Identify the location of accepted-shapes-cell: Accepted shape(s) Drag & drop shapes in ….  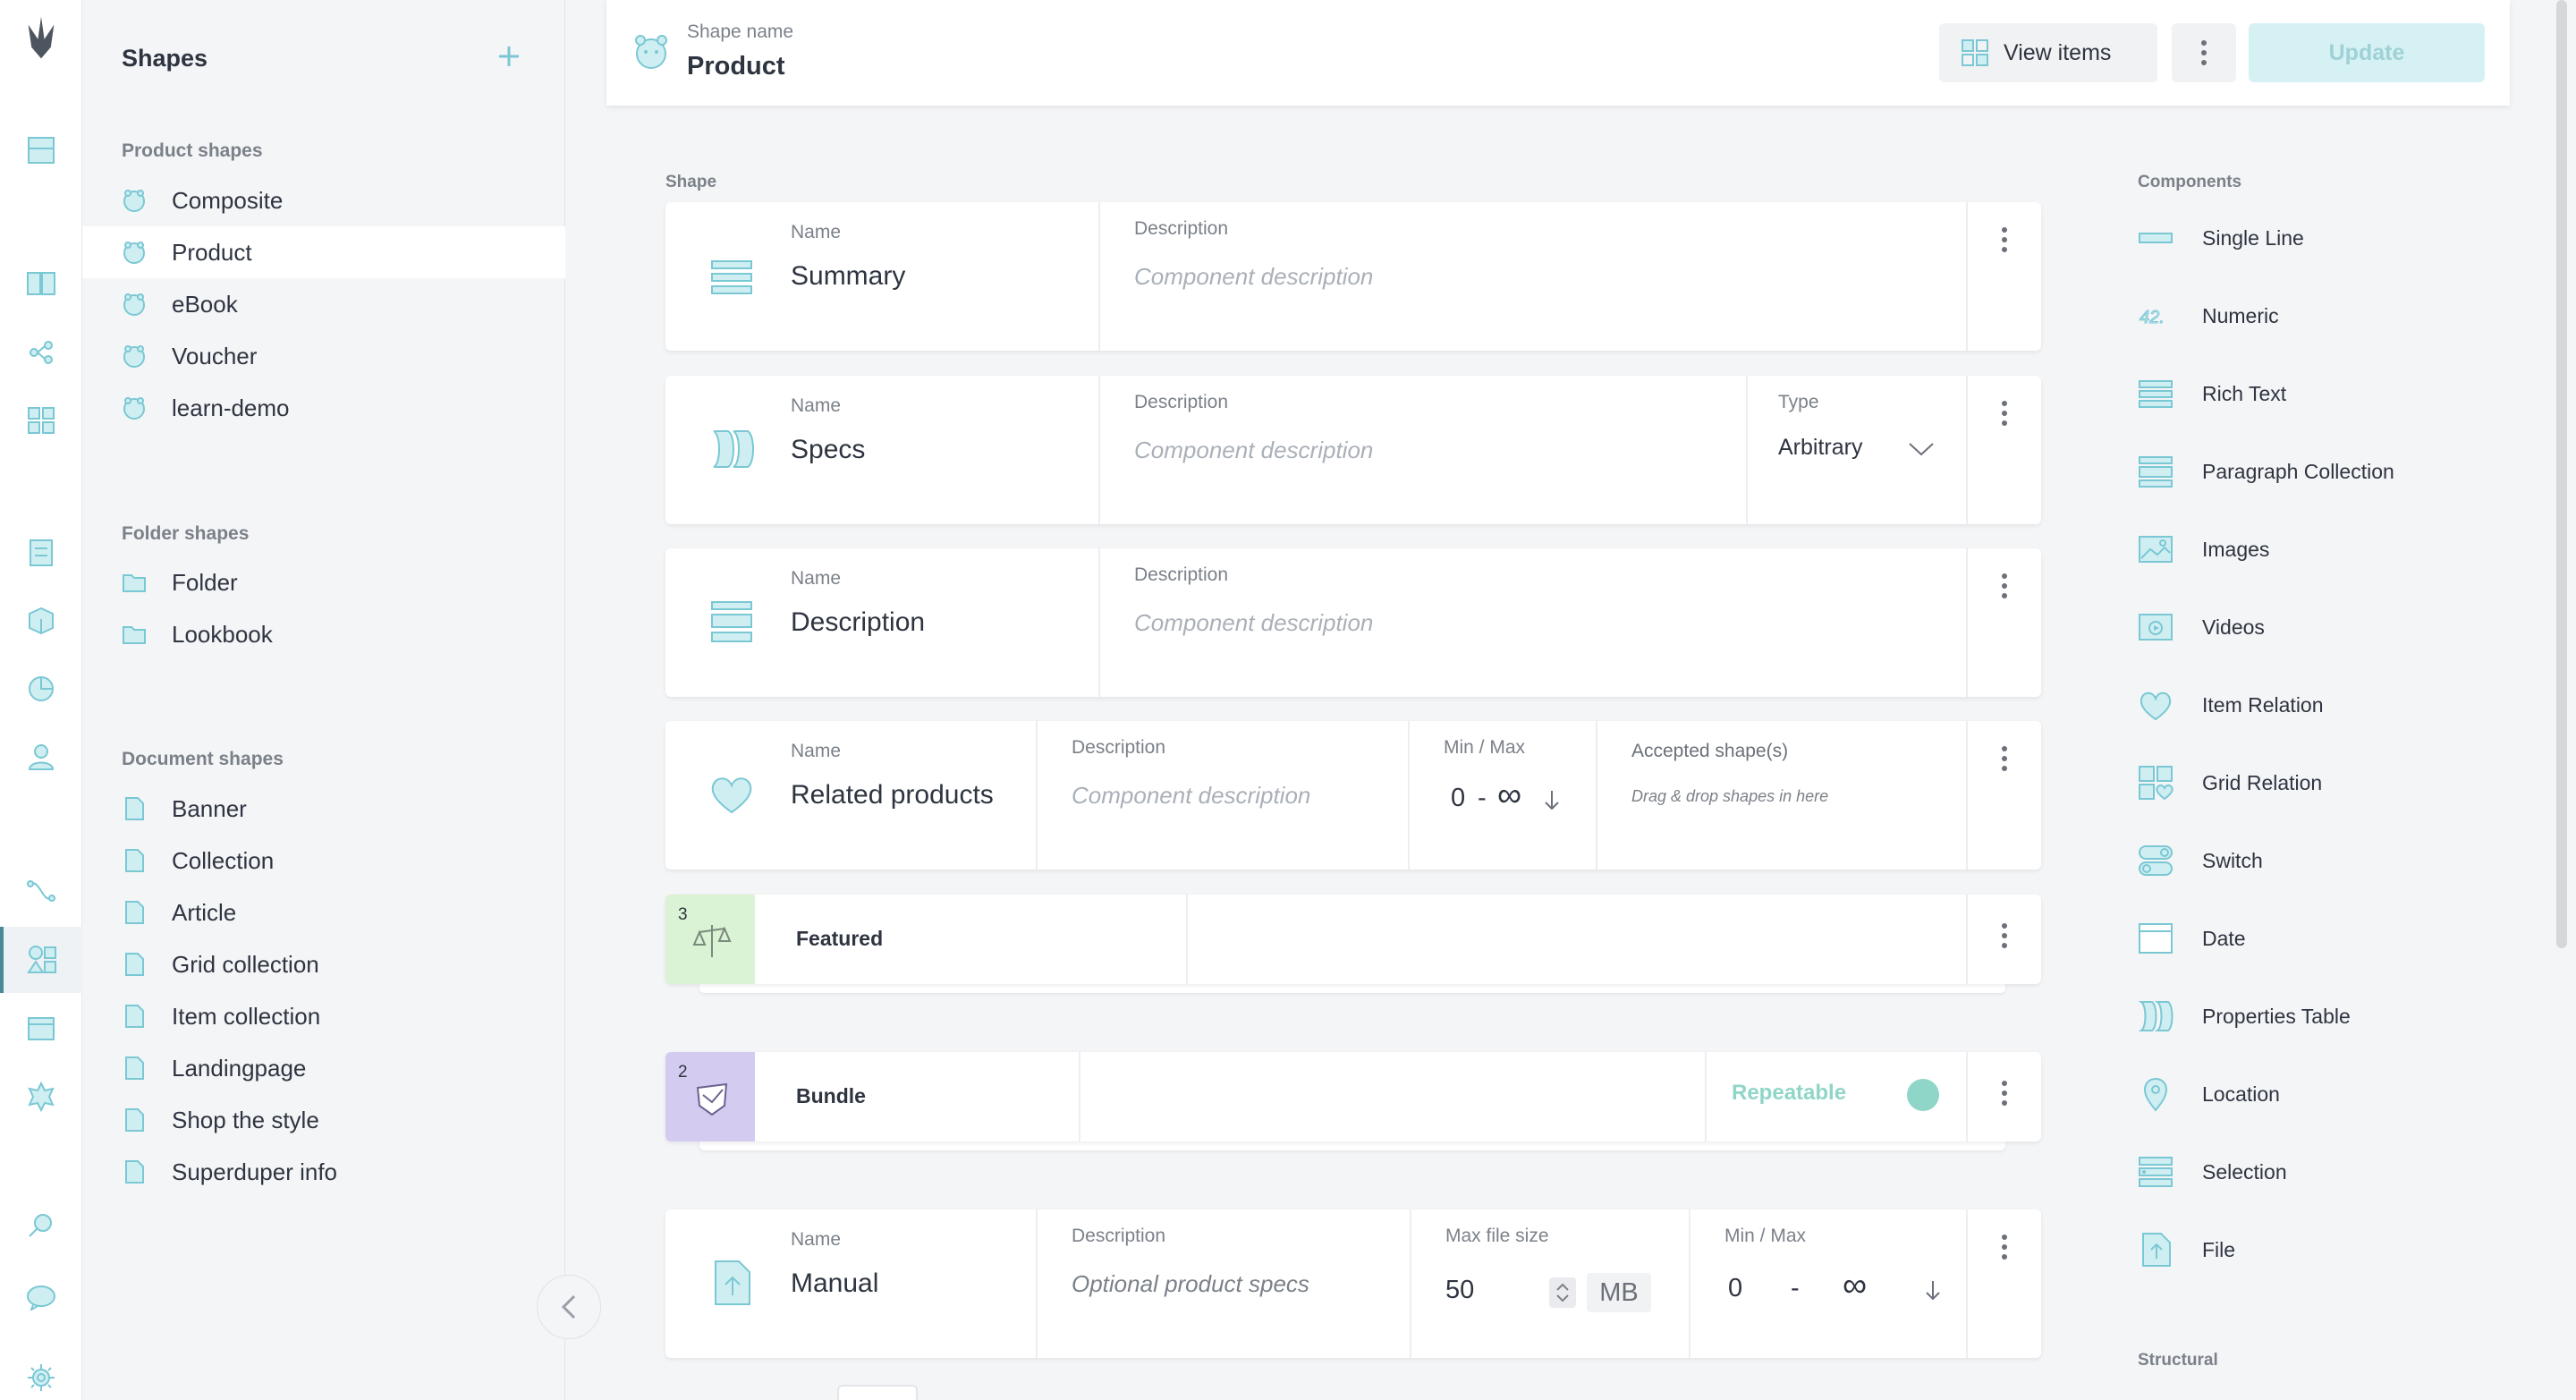
(1781, 795).